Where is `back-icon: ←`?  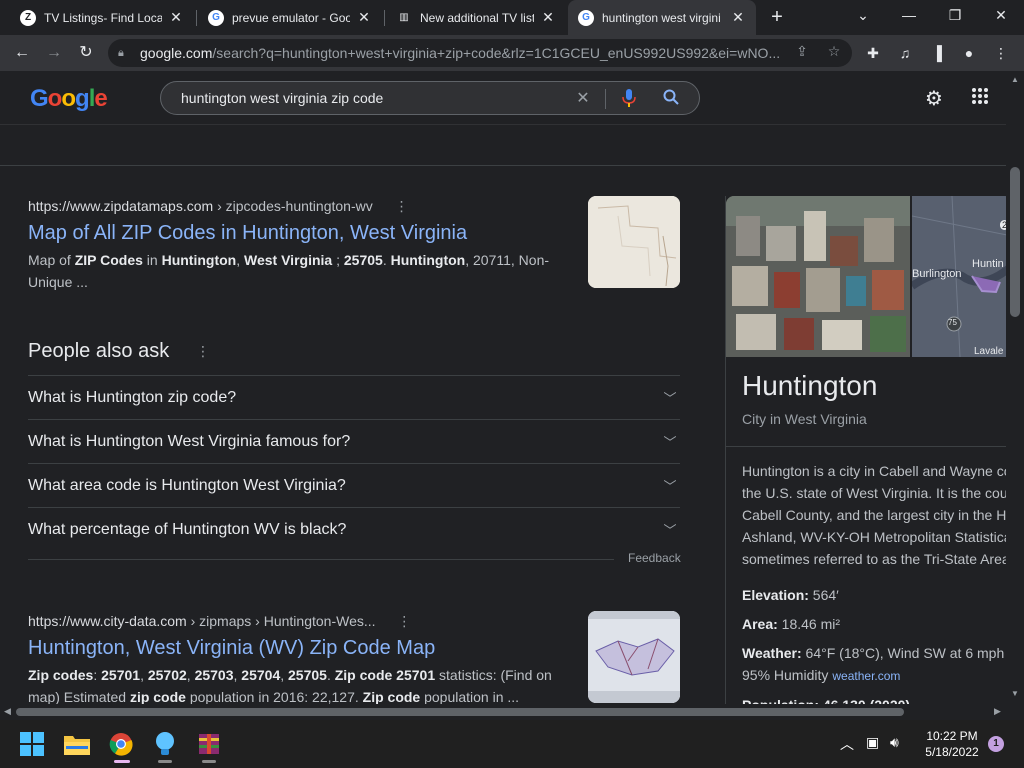 back-icon: ← is located at coordinates (22, 53).